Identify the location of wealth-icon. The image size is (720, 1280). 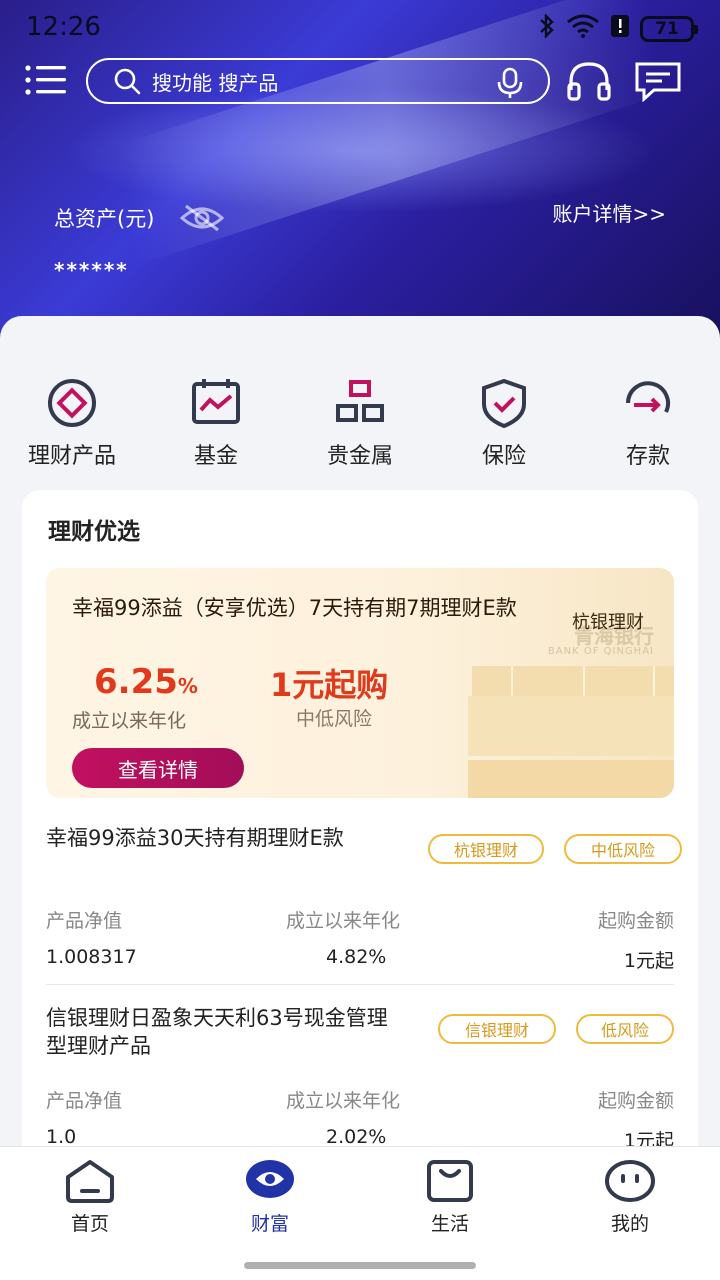
(270, 1179).